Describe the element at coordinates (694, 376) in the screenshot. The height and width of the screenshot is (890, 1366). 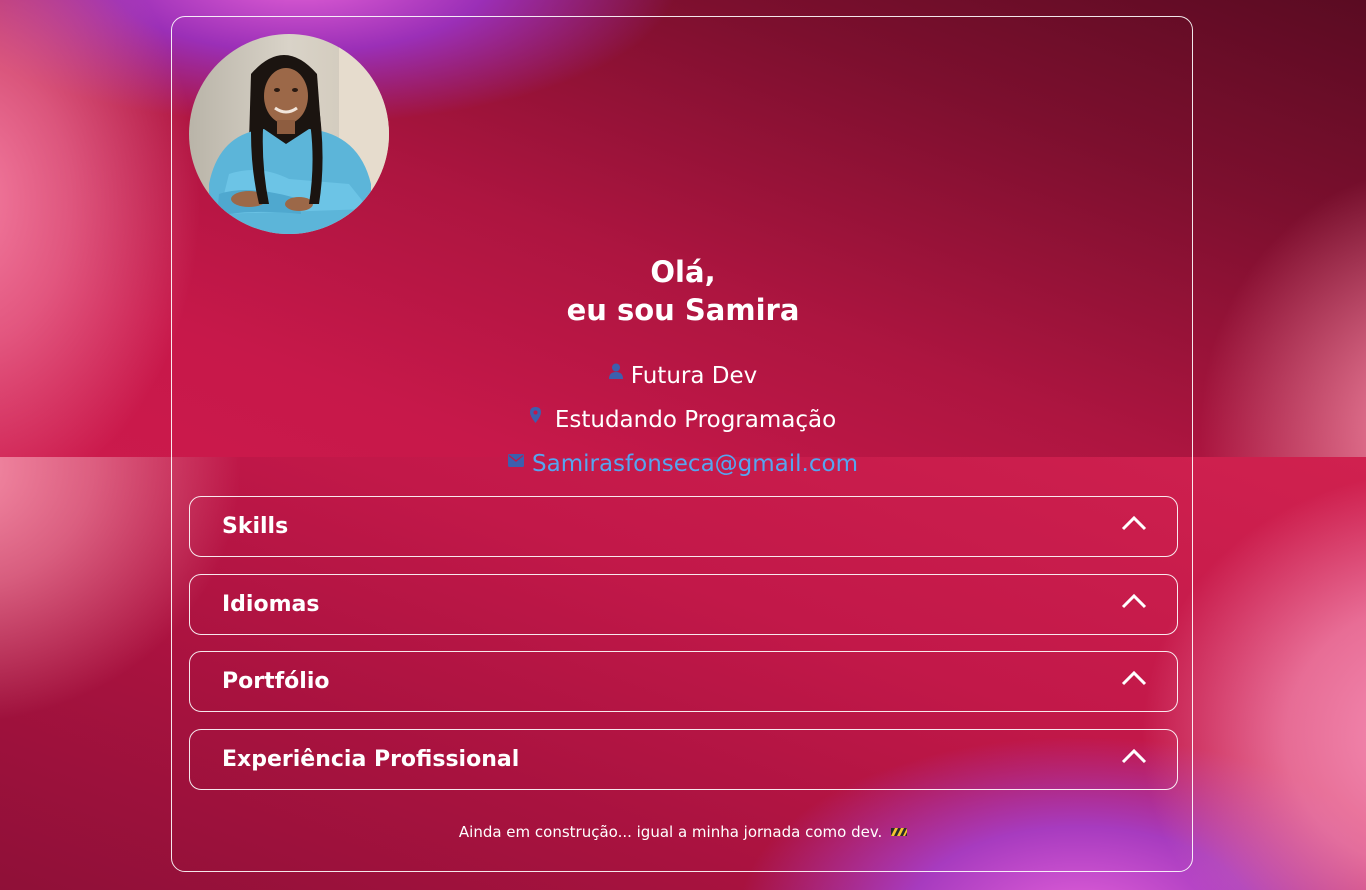
I see `role-text: Futura Dev` at that location.